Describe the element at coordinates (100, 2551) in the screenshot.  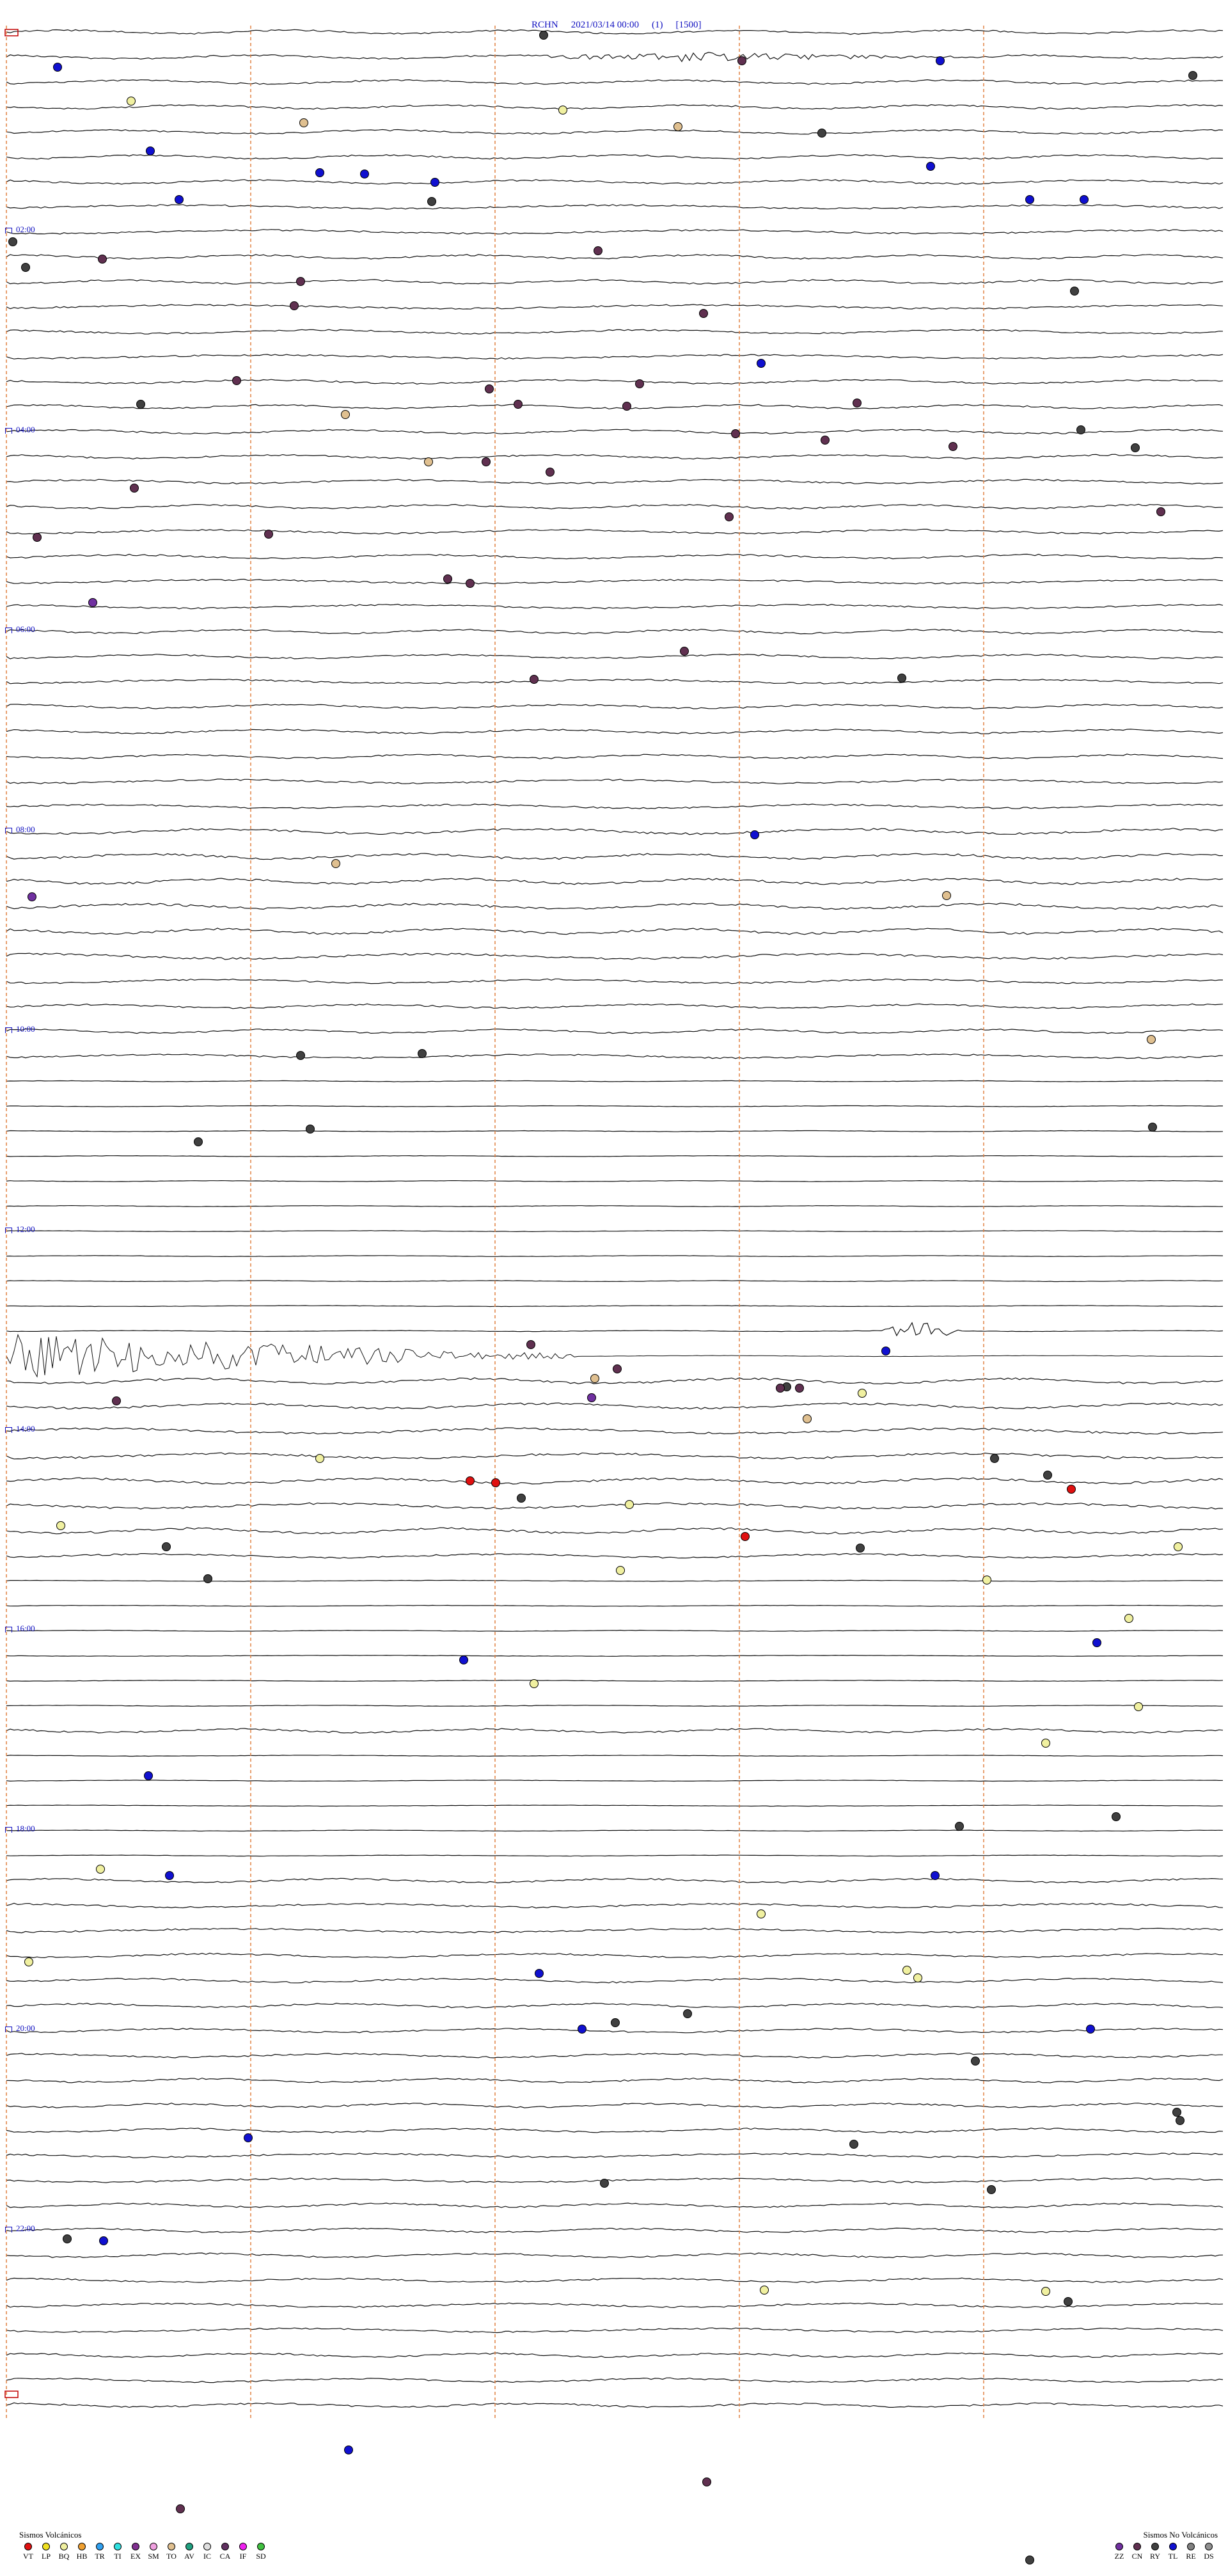
I see `legend-volcanic-tr: TR` at that location.